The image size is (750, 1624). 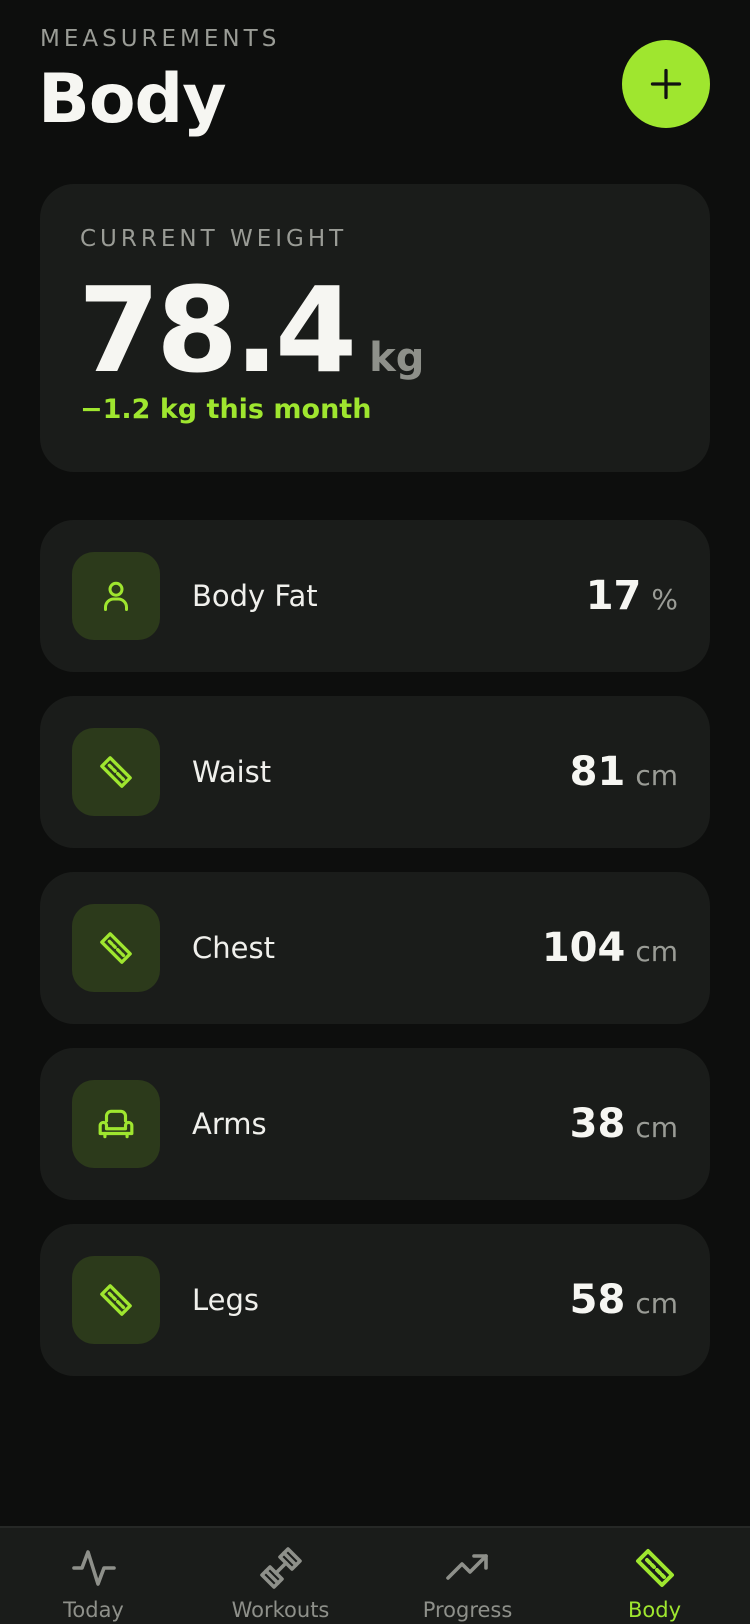 I want to click on metric-reading: 17 %, so click(x=632, y=596).